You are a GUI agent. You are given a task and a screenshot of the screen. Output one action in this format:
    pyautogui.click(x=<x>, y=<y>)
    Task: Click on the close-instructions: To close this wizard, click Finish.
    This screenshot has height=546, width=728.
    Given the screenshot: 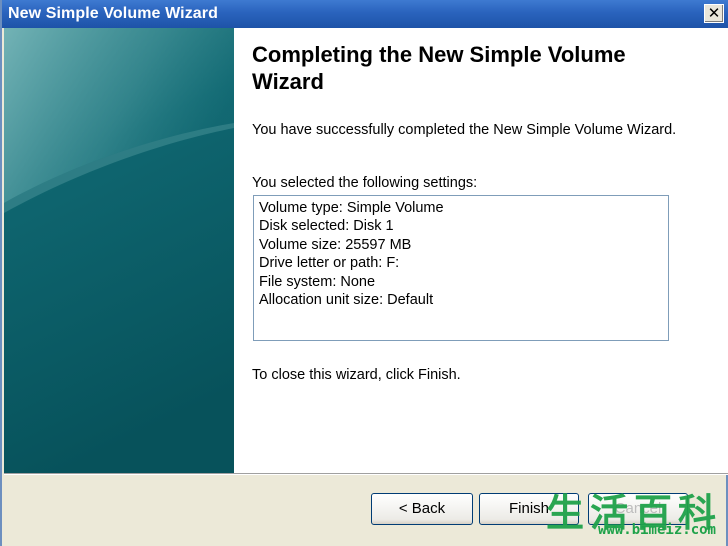 What is the action you would take?
    pyautogui.click(x=356, y=375)
    